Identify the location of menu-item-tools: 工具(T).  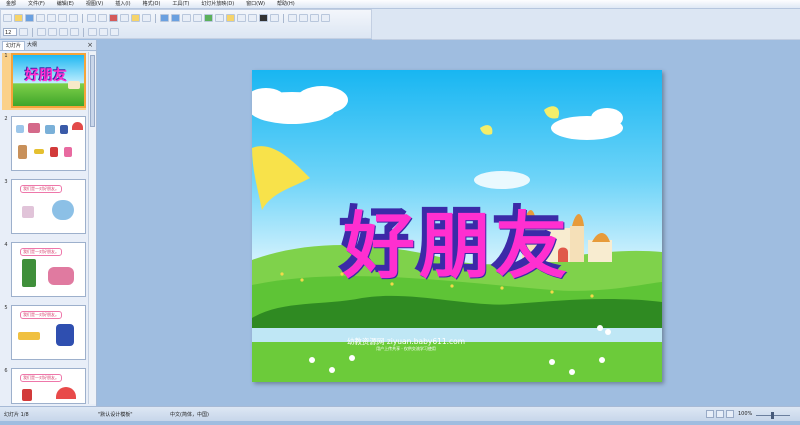
(180, 4).